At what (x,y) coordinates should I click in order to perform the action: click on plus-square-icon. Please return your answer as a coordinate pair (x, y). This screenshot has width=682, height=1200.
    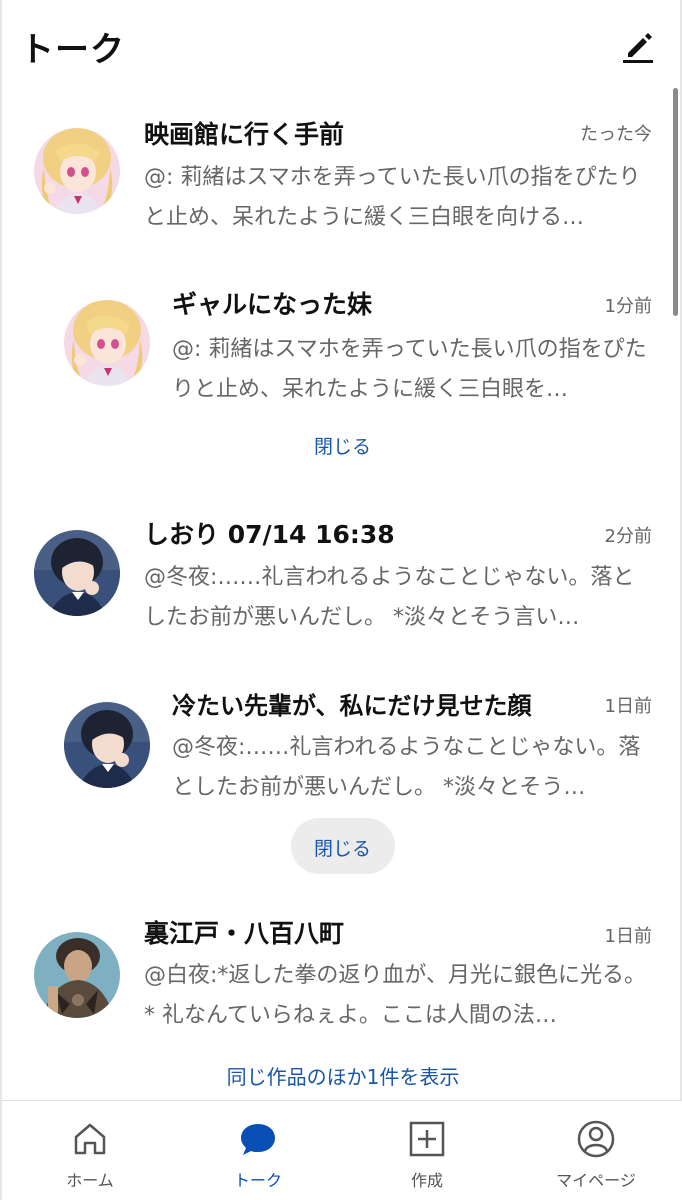
    Looking at the image, I should click on (427, 1139).